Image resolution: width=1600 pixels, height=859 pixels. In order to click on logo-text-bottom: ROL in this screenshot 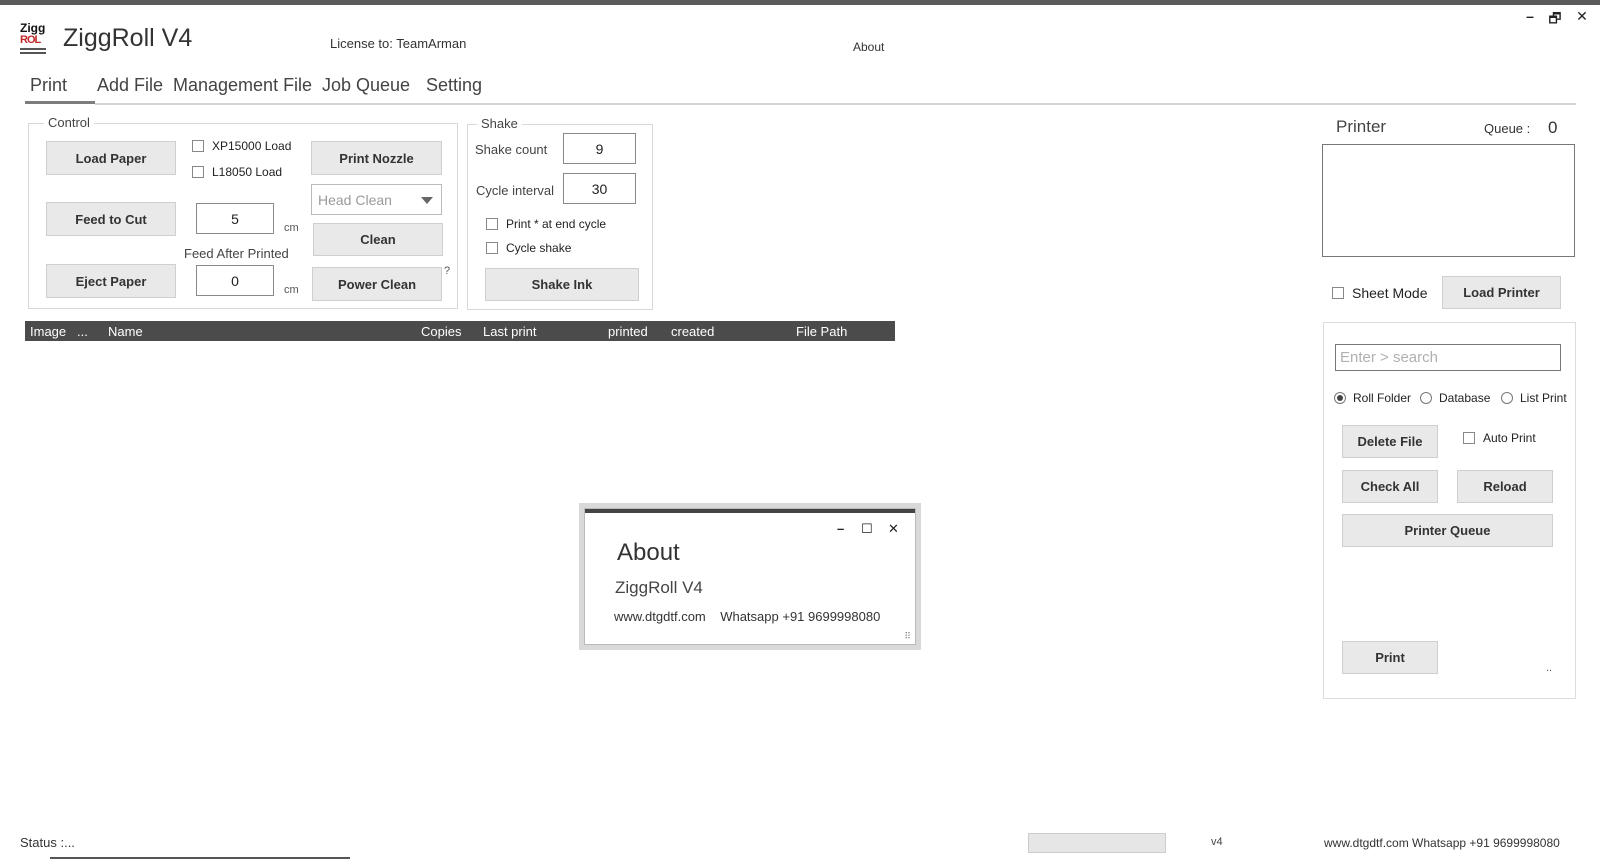, I will do `click(30, 40)`.